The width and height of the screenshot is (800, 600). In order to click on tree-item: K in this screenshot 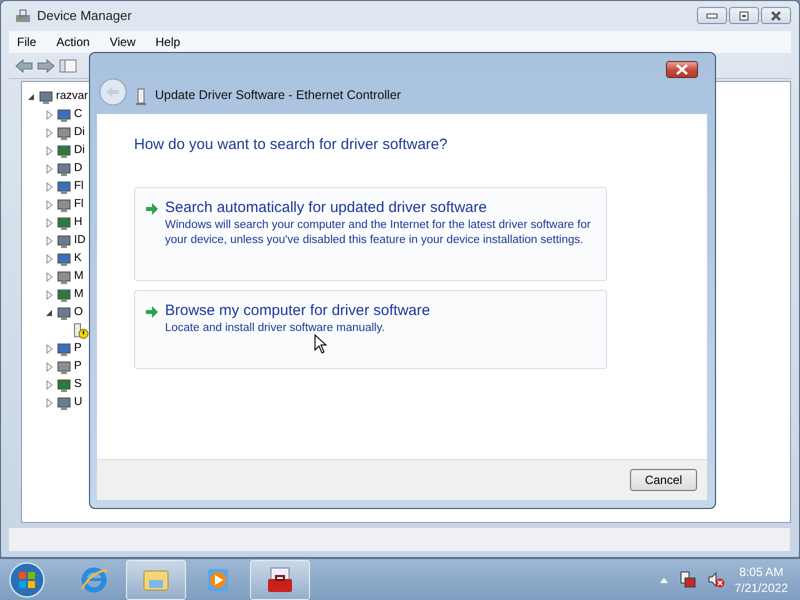, I will do `click(78, 259)`.